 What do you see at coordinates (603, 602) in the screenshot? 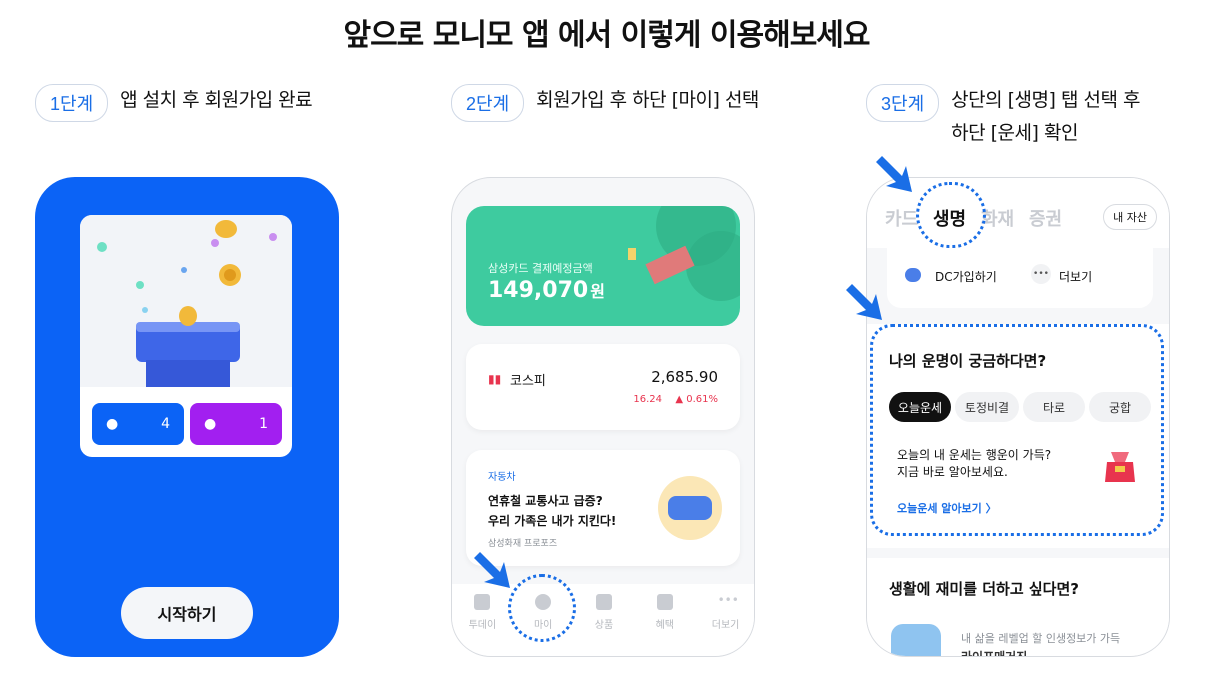
I see `bag-icon` at bounding box center [603, 602].